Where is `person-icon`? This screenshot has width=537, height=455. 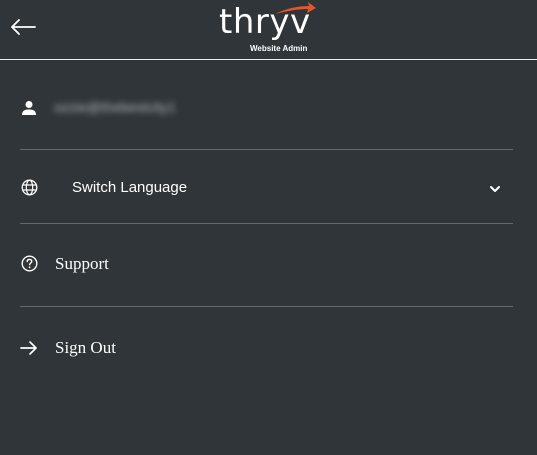 person-icon is located at coordinates (29, 108).